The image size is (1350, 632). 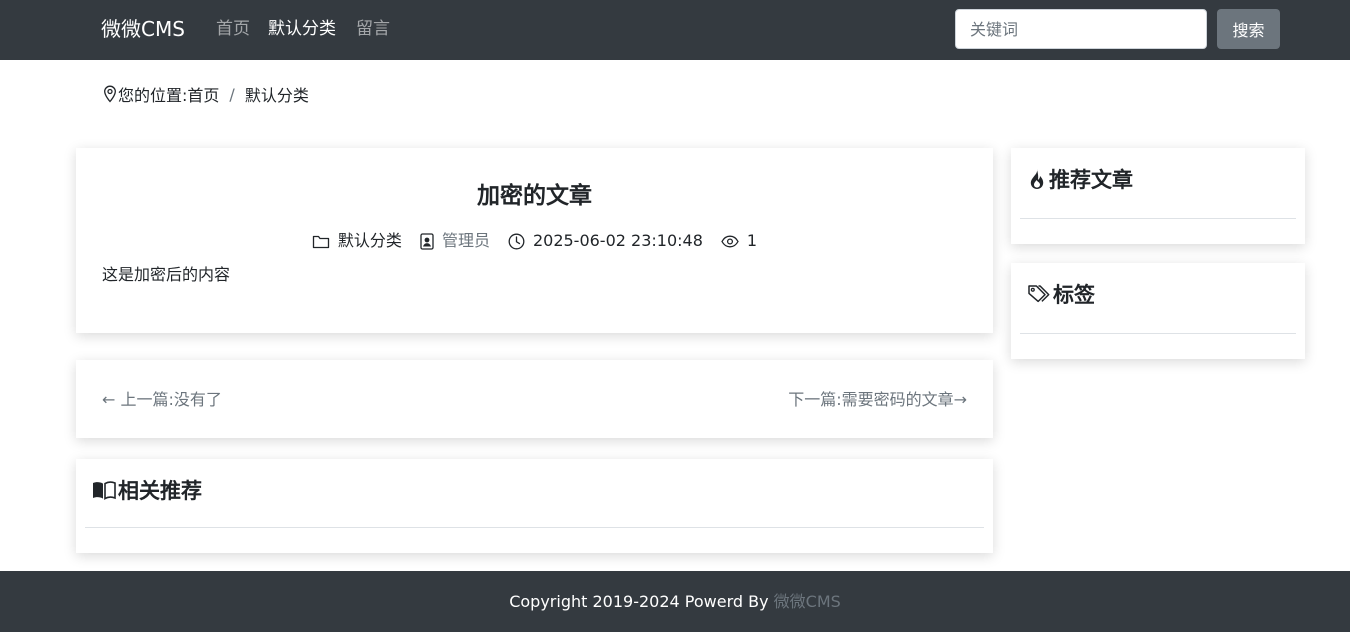 What do you see at coordinates (641, 601) in the screenshot?
I see `footer-copyright: Copyright 2019-2024 Powerd By` at bounding box center [641, 601].